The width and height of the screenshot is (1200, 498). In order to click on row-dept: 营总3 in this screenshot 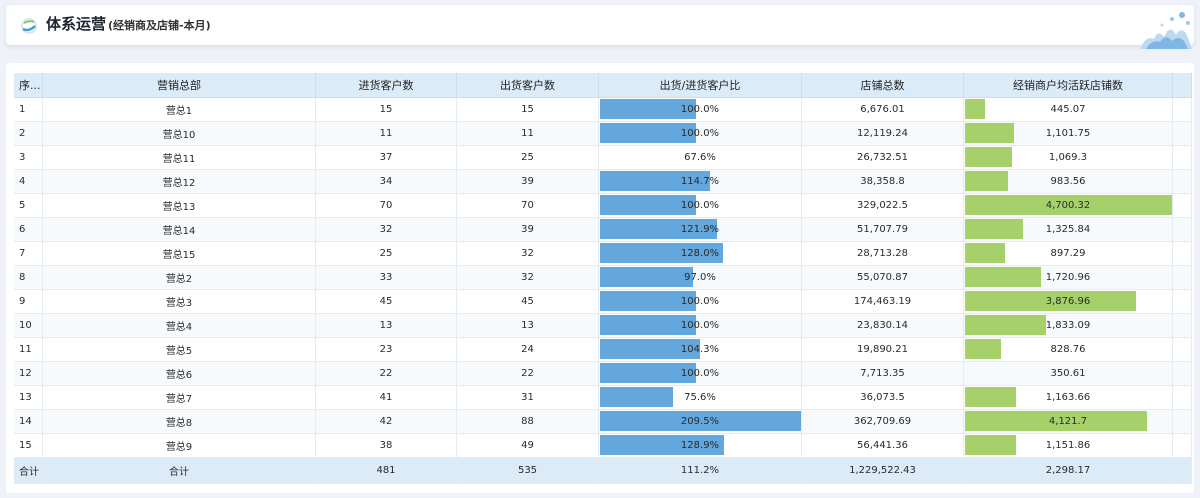, I will do `click(179, 301)`.